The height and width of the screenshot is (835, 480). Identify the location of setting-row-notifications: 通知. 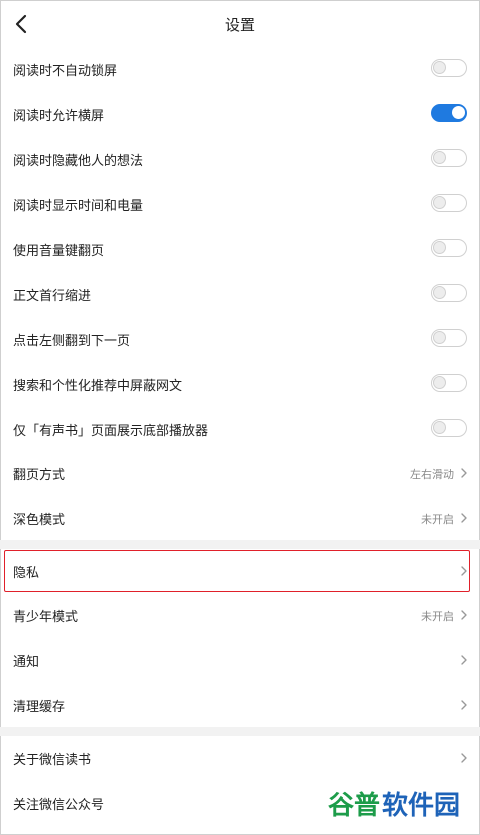
(240, 660).